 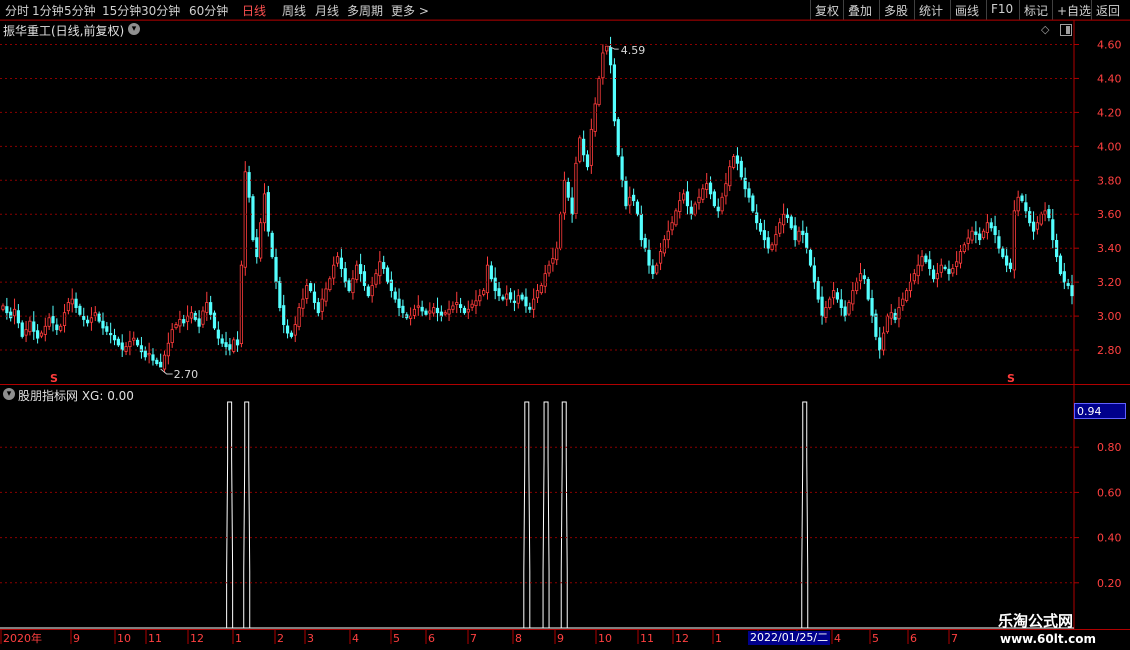 What do you see at coordinates (1036, 621) in the screenshot?
I see `watermark-name: 乐淘公式网` at bounding box center [1036, 621].